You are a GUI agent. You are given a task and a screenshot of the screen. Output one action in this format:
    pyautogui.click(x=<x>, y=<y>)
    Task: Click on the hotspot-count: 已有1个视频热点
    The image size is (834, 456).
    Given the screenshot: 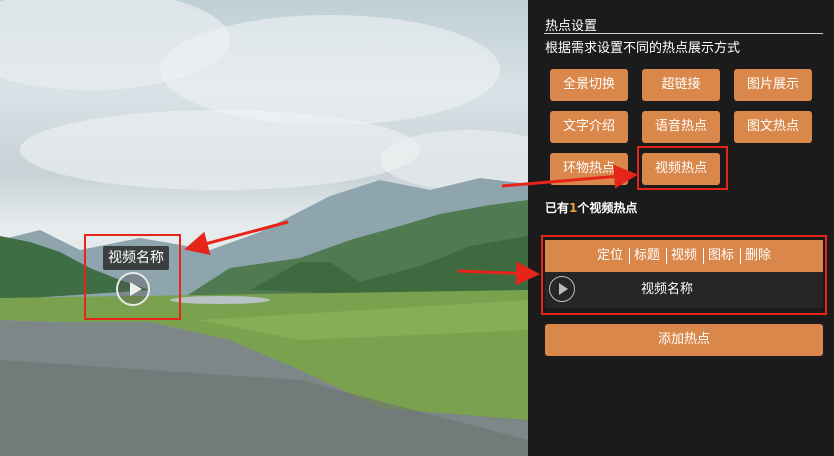 What is the action you would take?
    pyautogui.click(x=591, y=207)
    